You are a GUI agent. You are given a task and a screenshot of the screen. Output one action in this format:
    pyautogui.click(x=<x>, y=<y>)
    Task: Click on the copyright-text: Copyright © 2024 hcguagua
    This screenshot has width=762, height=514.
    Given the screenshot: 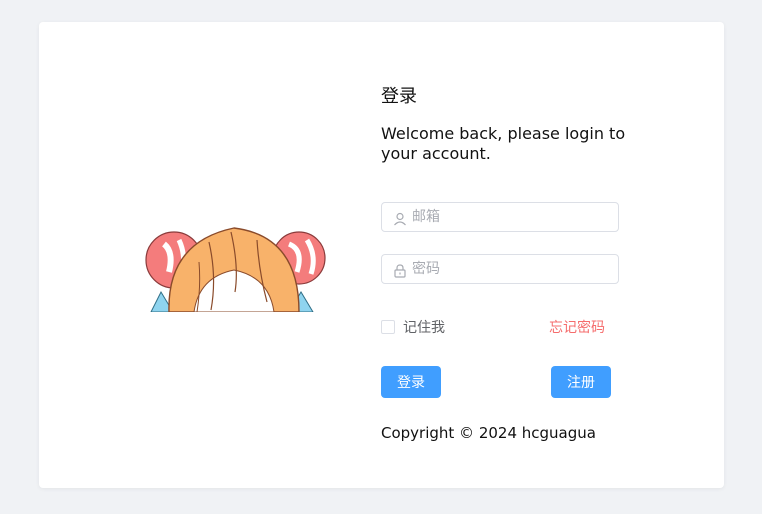 What is the action you would take?
    pyautogui.click(x=488, y=433)
    